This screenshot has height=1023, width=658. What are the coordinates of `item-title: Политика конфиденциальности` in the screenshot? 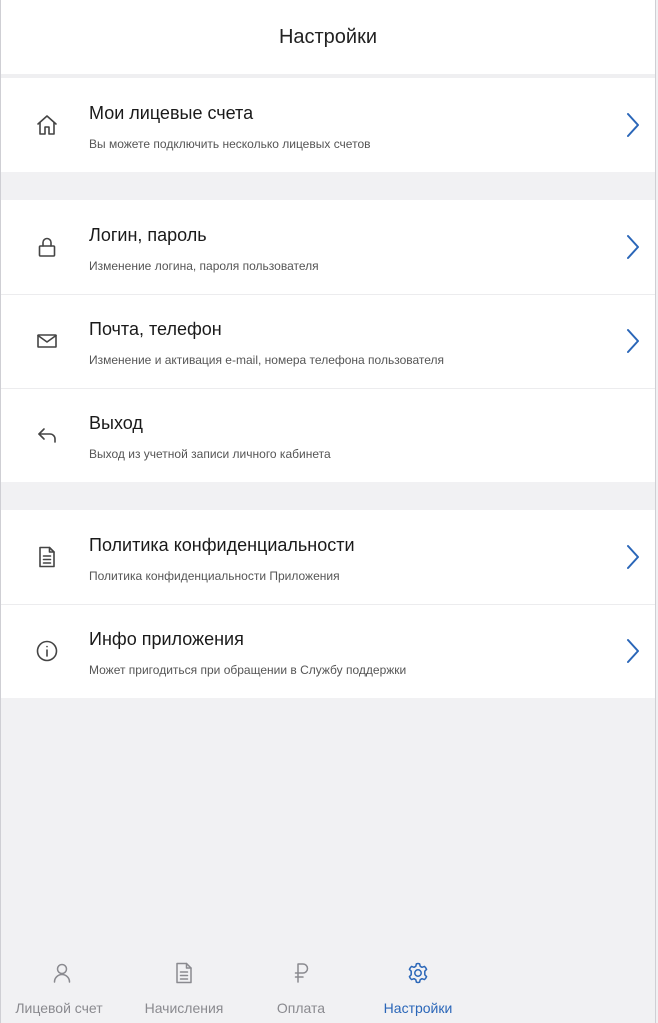 It's located at (222, 544).